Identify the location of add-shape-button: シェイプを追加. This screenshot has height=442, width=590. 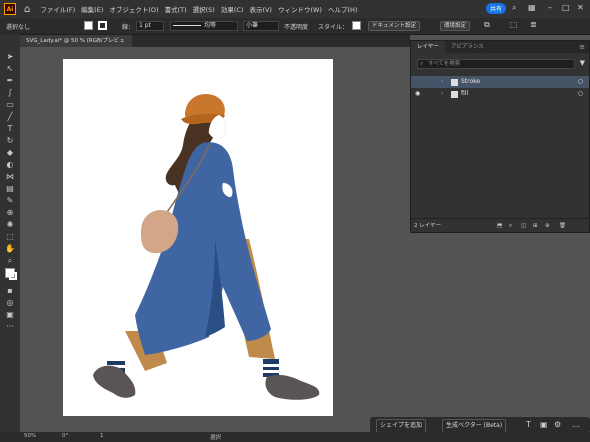
(401, 426).